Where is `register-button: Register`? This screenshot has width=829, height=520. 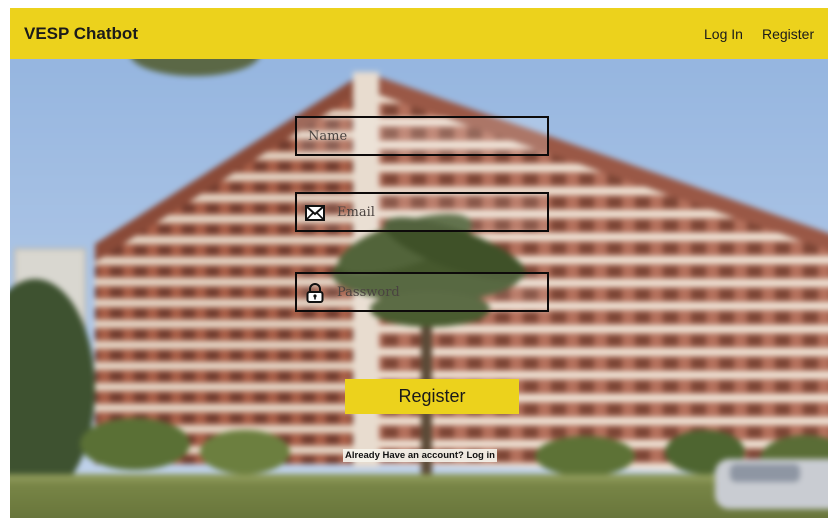 register-button: Register is located at coordinates (432, 396).